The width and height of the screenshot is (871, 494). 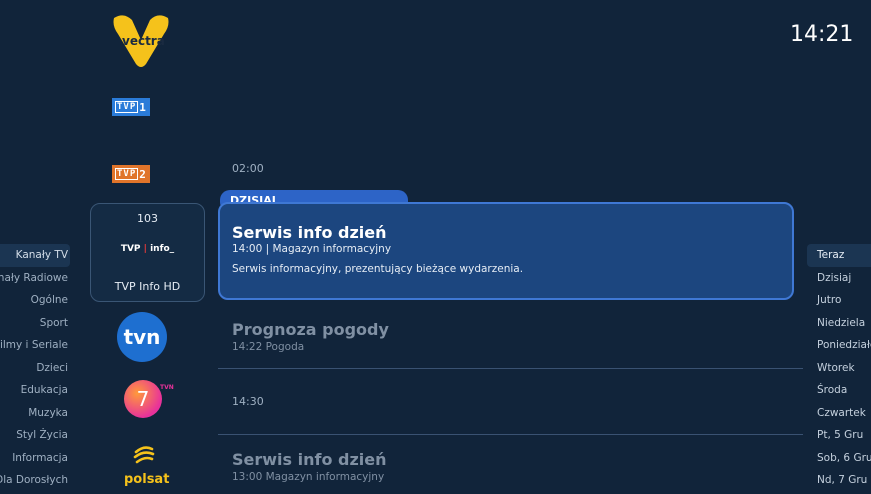 I want to click on category-item: Informacja, so click(x=35, y=458).